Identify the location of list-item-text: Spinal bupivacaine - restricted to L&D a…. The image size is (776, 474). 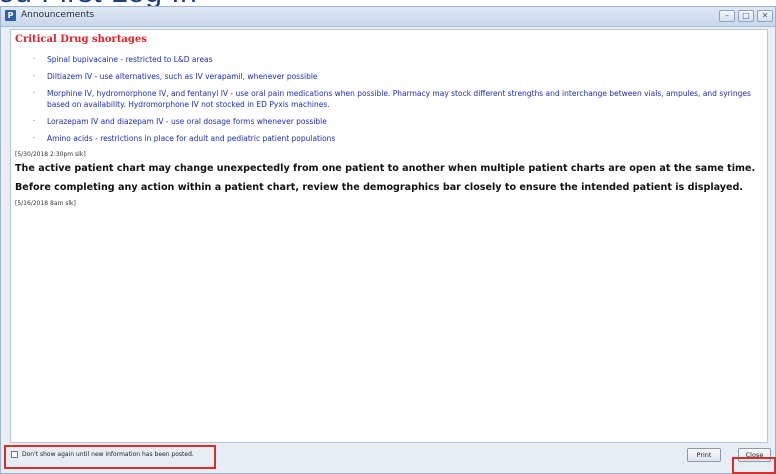
(130, 59).